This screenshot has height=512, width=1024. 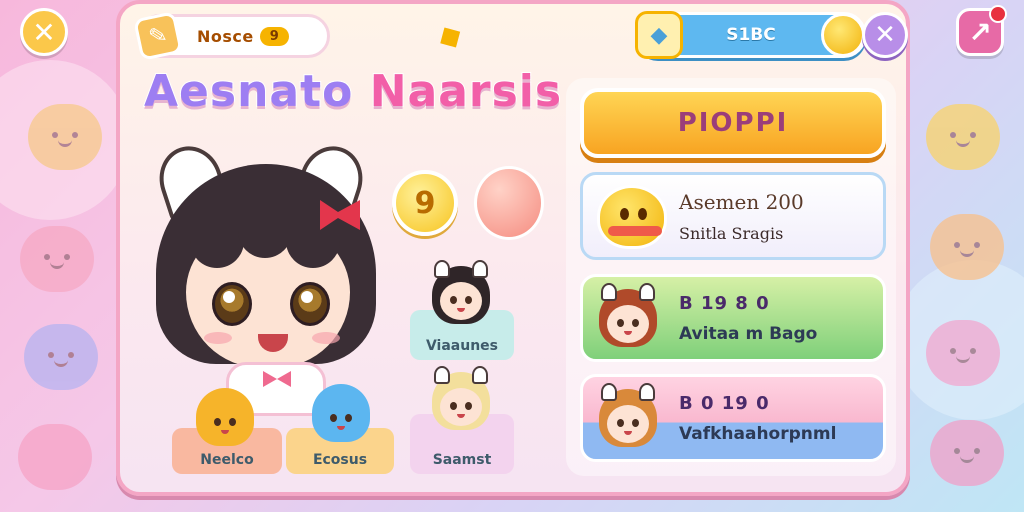 I want to click on card-subtitle: Avitaa m Bago, so click(x=748, y=333).